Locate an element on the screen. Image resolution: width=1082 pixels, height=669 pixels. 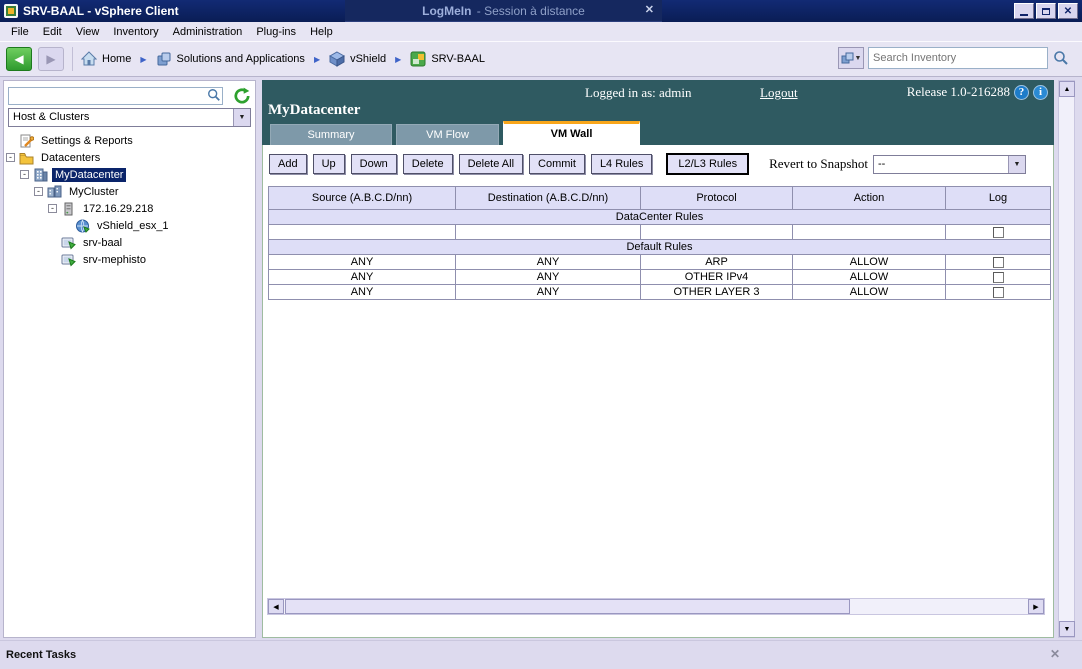
tree-item-srv-mephisto: srv-mephisto is located at coordinates (129, 259).